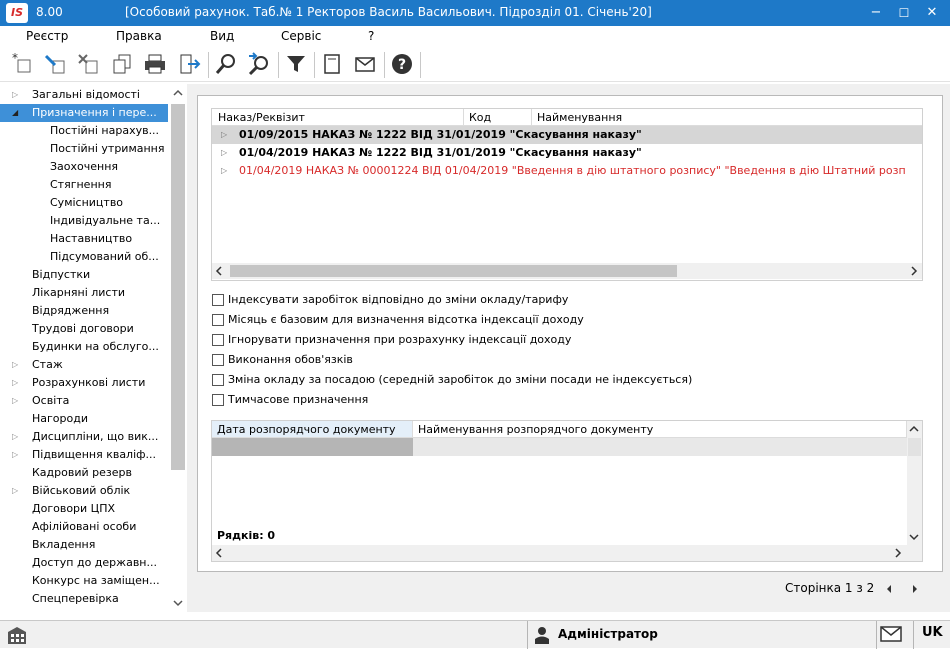 The width and height of the screenshot is (950, 649). I want to click on sidebar-item: ▷ Освіта, so click(84, 401).